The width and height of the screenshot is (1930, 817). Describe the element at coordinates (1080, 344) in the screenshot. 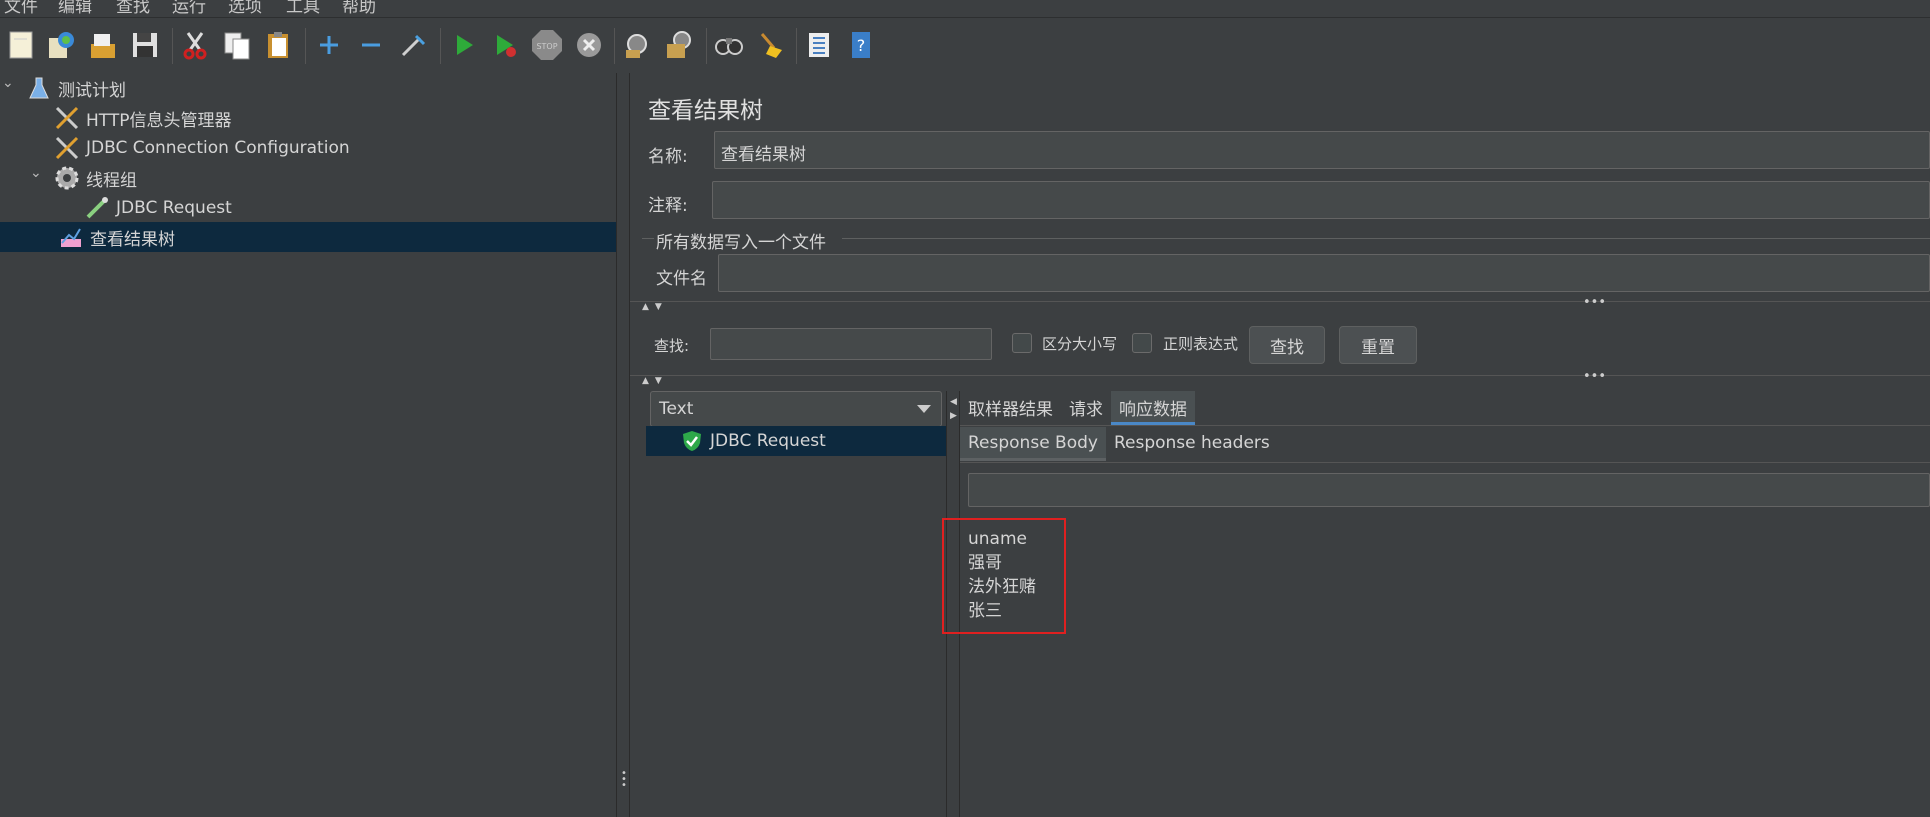

I see `case-sensitive-label: 区分大小写` at that location.